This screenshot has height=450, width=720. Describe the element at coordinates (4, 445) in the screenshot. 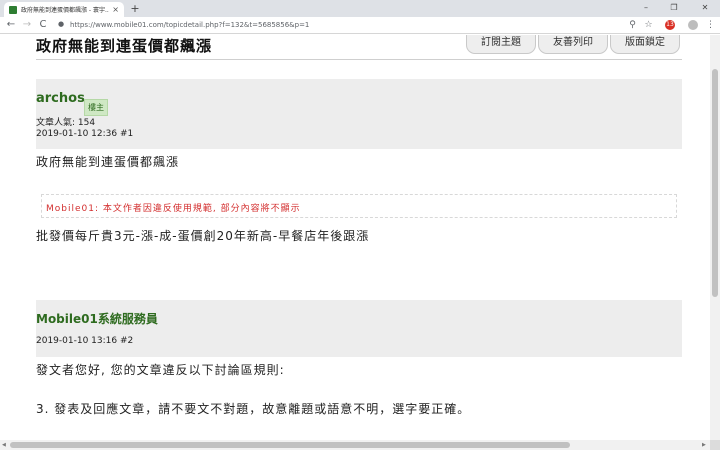

I see `scroll-left-icon: ◀` at that location.